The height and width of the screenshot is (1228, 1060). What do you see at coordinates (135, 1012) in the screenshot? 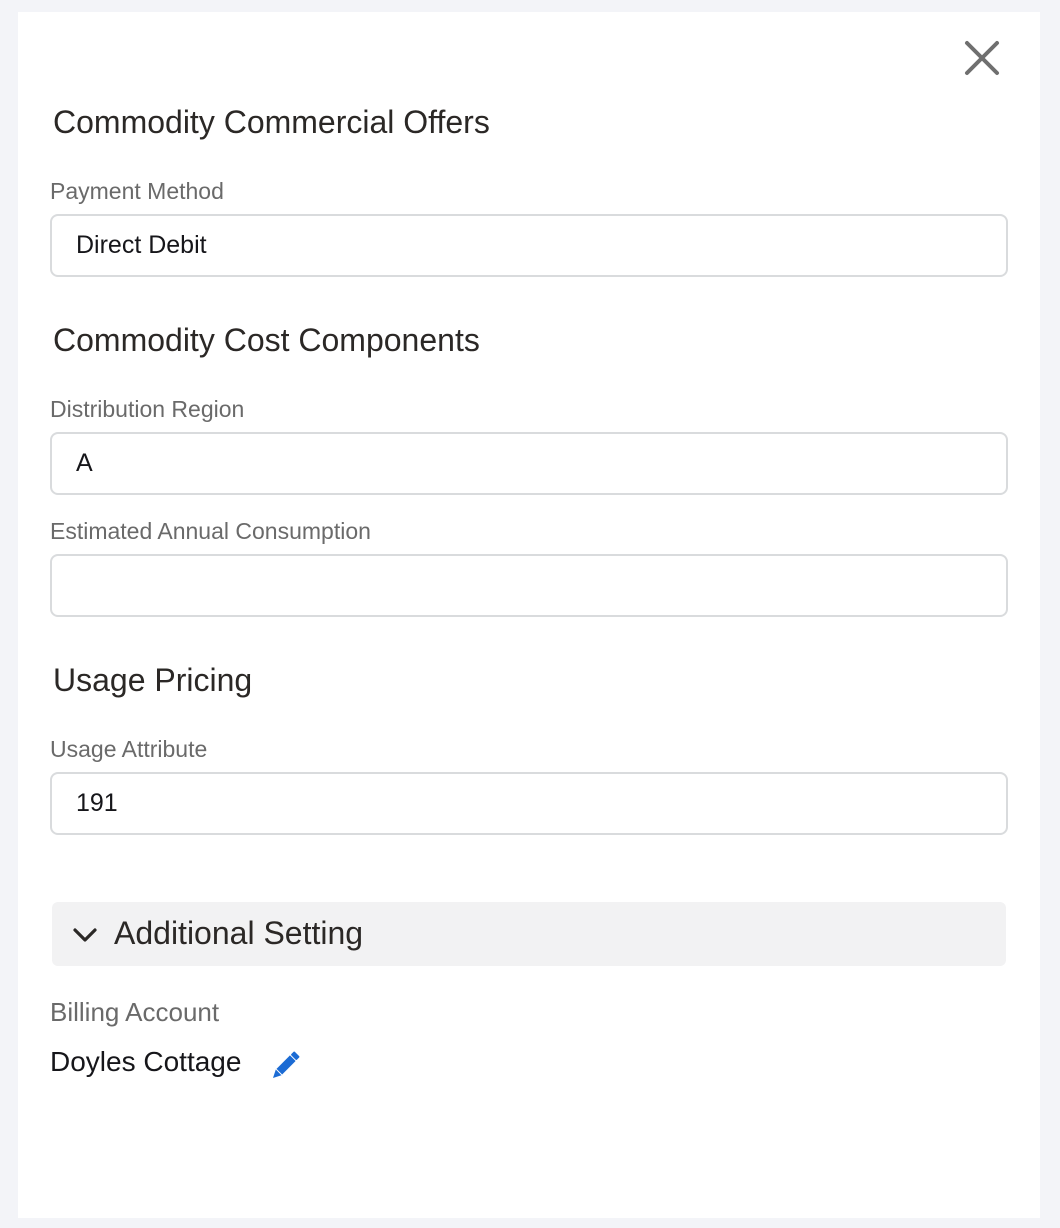
I see `billing-account-label: Billing Account` at bounding box center [135, 1012].